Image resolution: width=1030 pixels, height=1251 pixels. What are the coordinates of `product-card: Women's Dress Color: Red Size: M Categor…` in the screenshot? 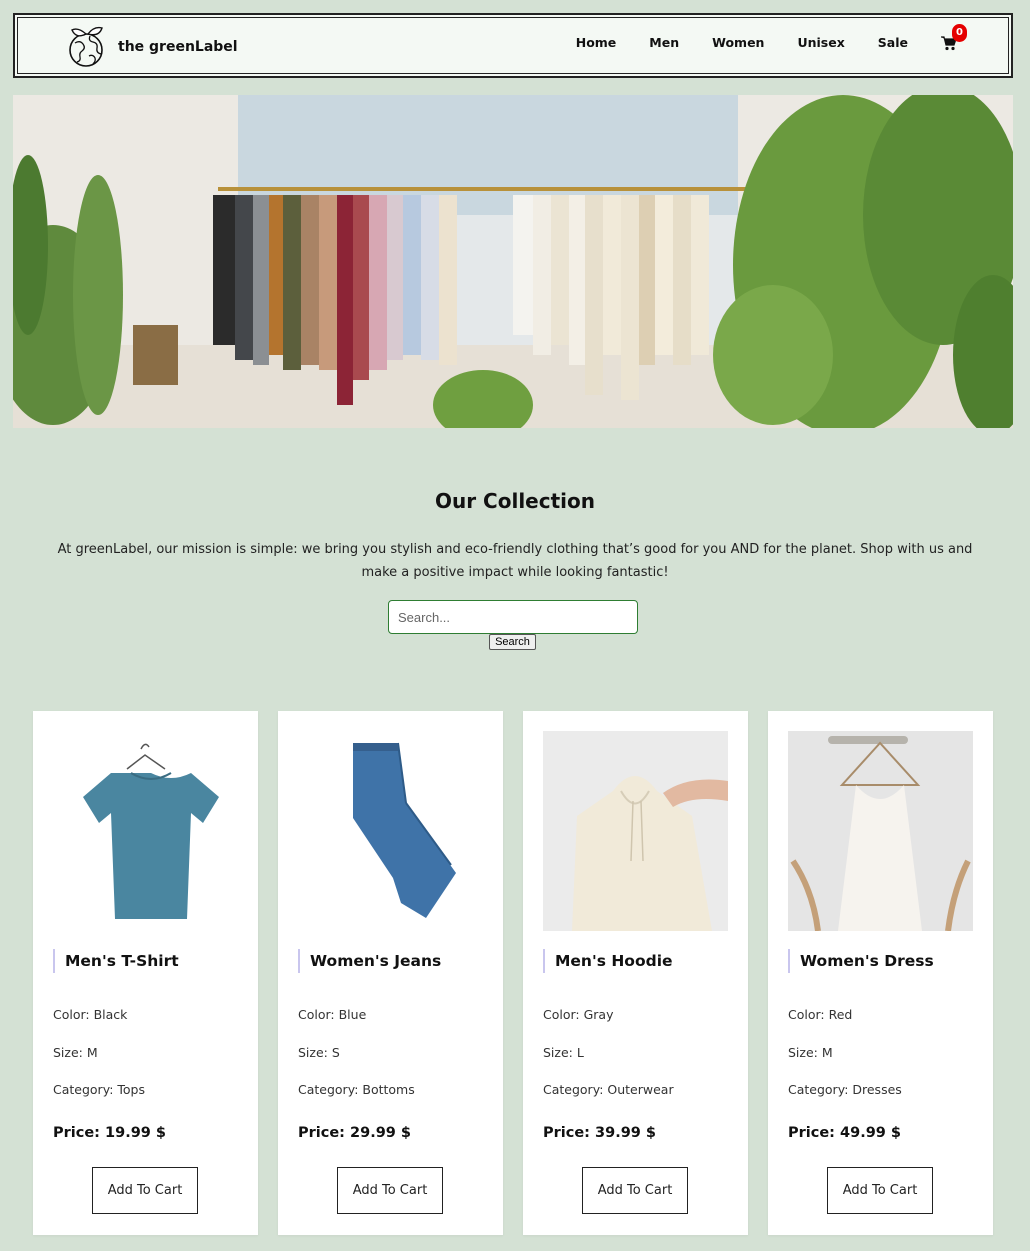 It's located at (880, 973).